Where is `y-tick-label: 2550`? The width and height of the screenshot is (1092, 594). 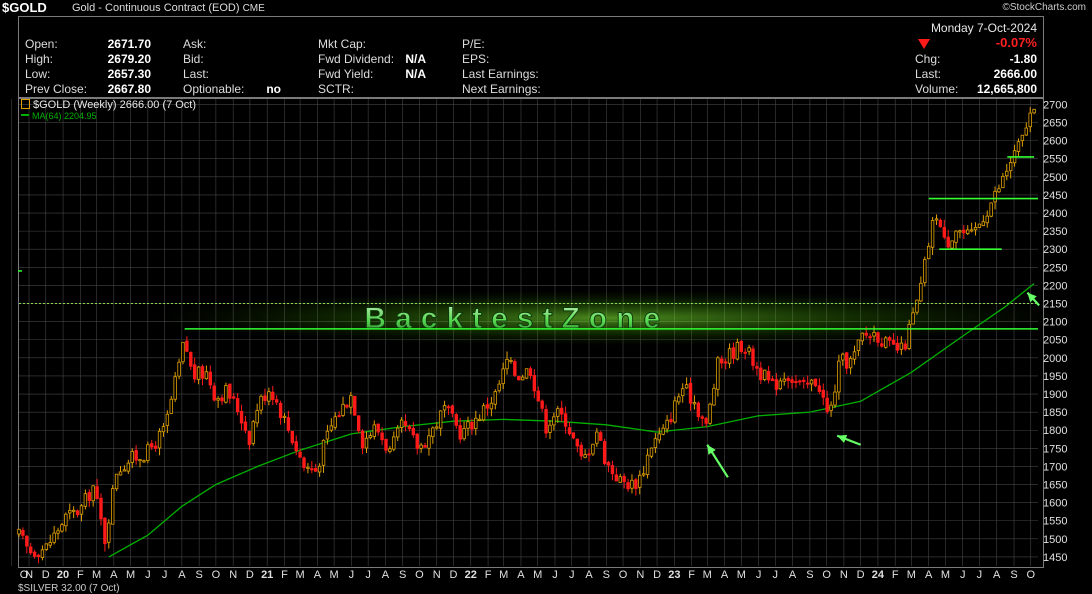 y-tick-label: 2550 is located at coordinates (1055, 160).